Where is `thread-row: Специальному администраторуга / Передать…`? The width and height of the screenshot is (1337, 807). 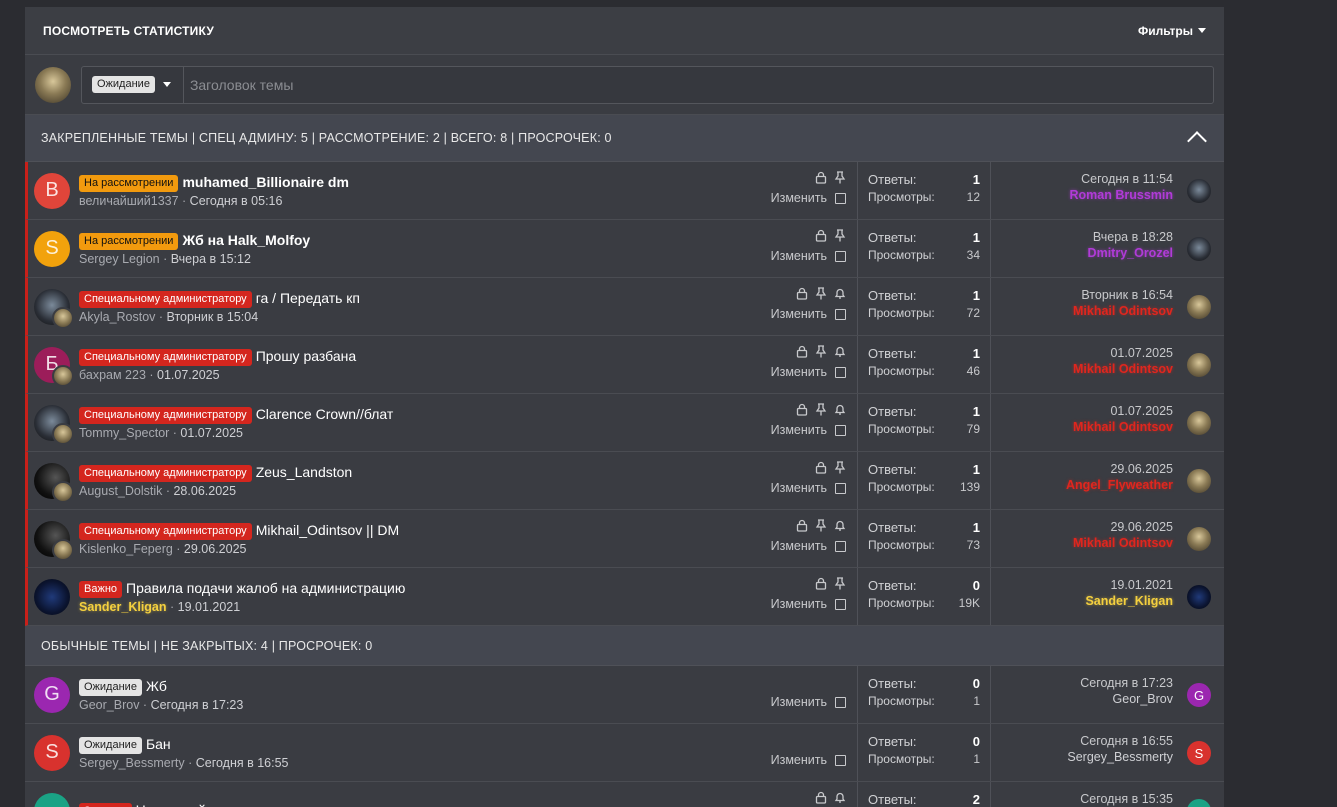
thread-row: Специальному администраторуга / Передать… is located at coordinates (624, 307).